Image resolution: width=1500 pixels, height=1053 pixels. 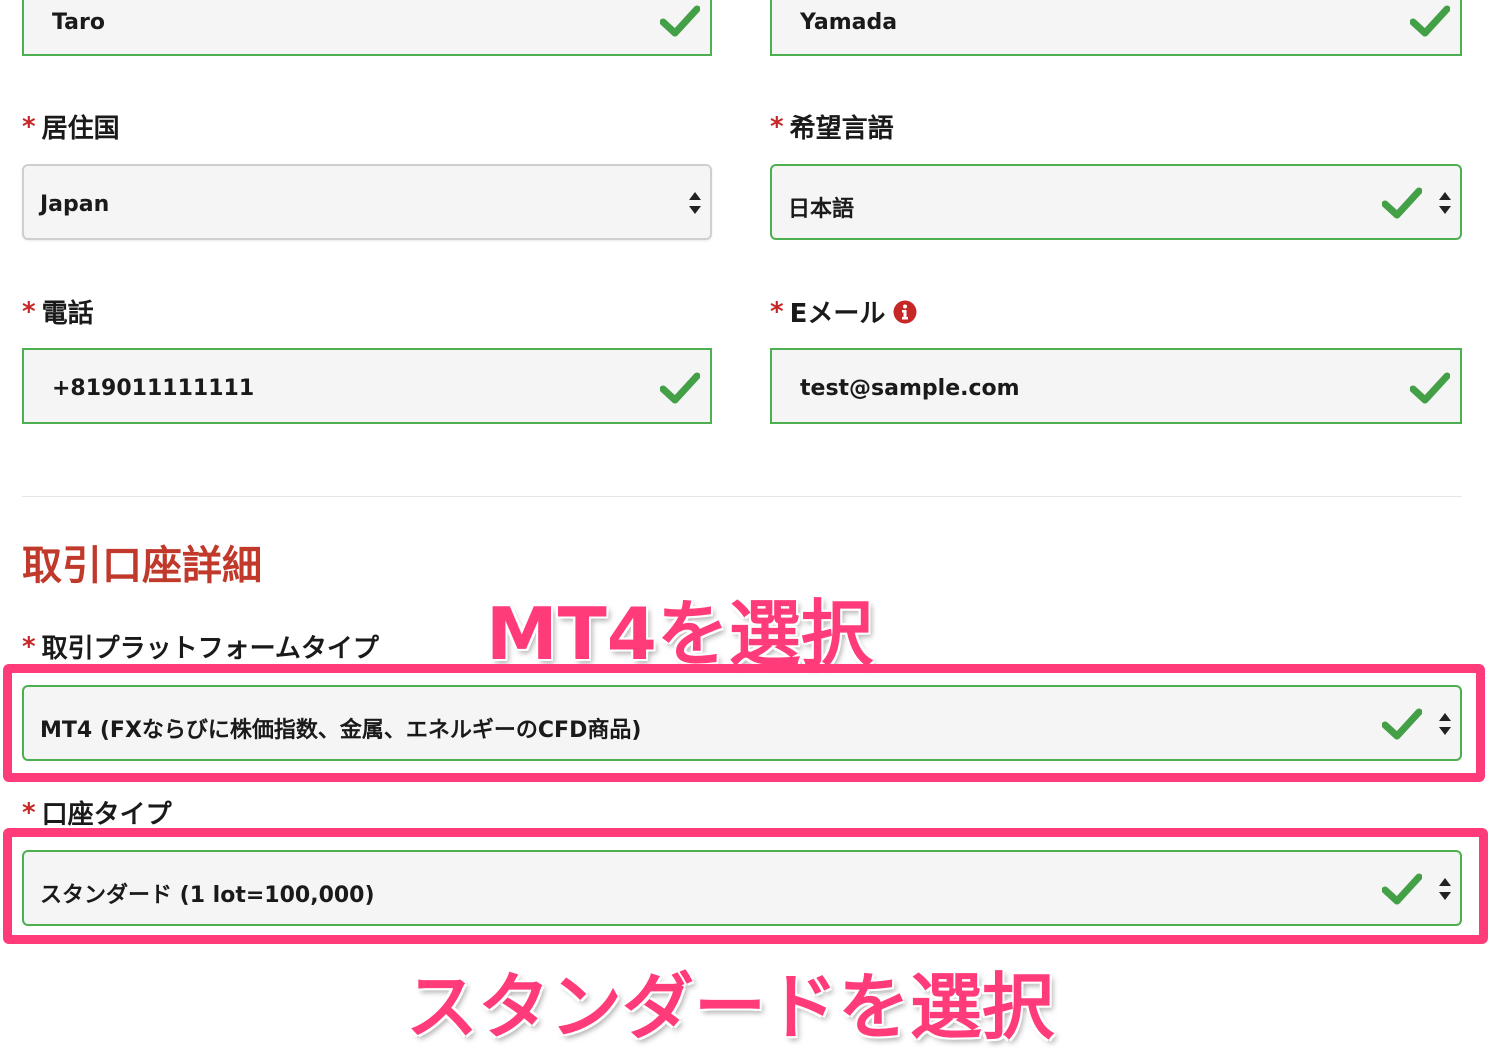 I want to click on language-select: 日本語, so click(x=1116, y=202).